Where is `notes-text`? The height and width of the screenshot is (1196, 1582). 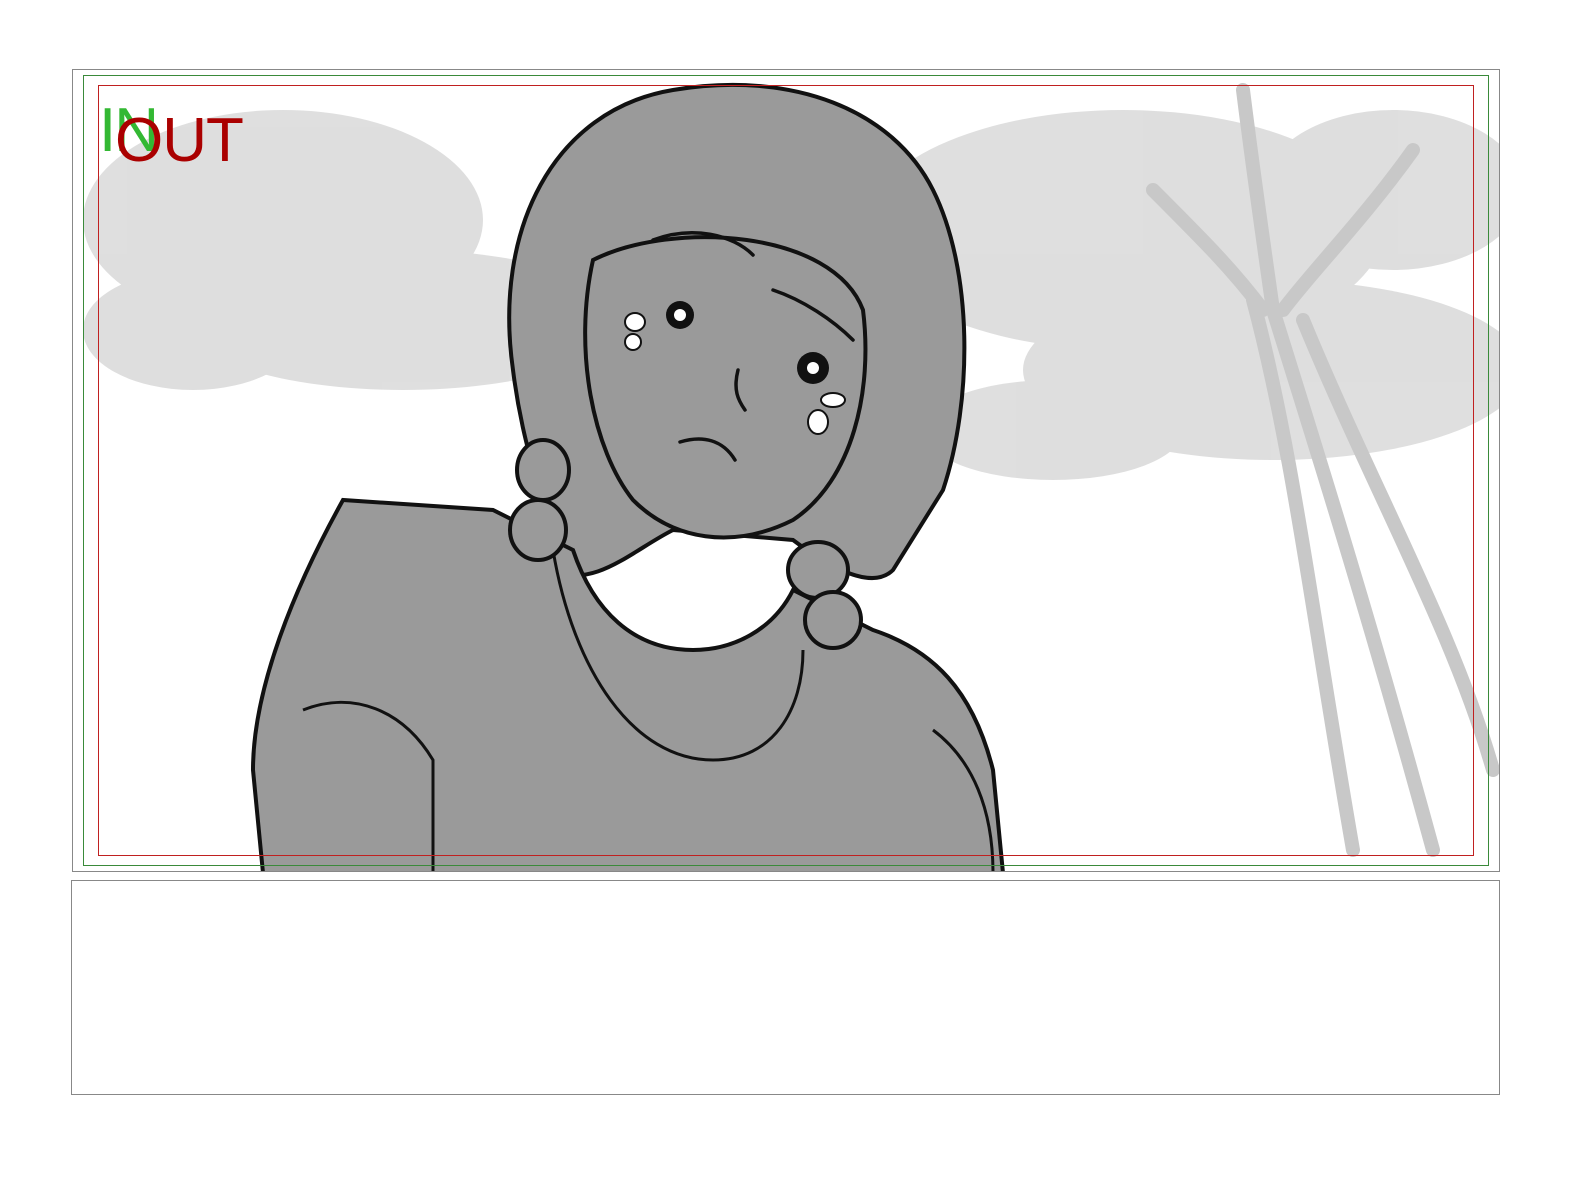 notes-text is located at coordinates (785, 891).